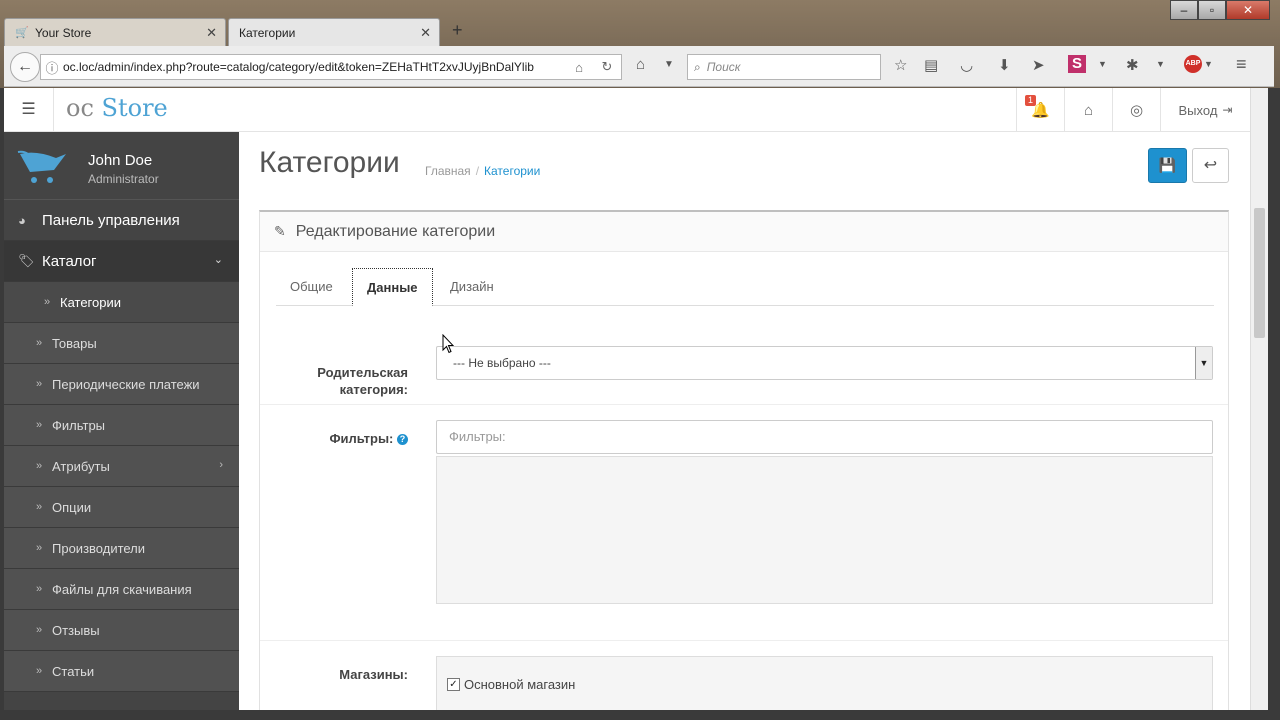 This screenshot has width=1280, height=720. I want to click on mouse-cursor-icon, so click(448, 344).